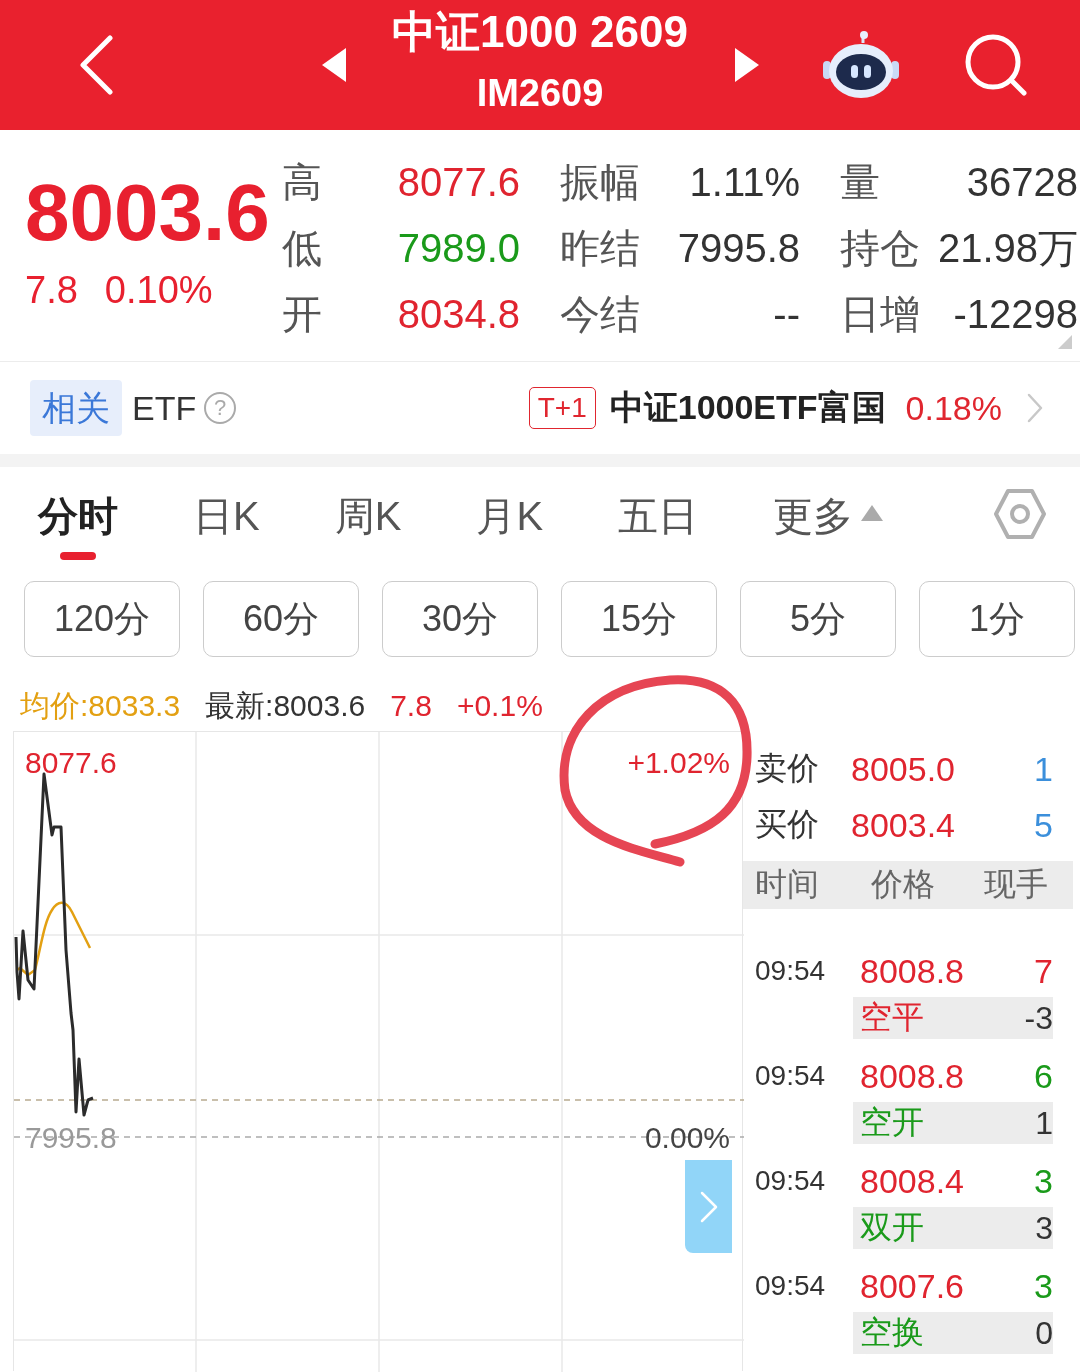 This screenshot has height=1372, width=1080. I want to click on column-header: 价格, so click(903, 884).